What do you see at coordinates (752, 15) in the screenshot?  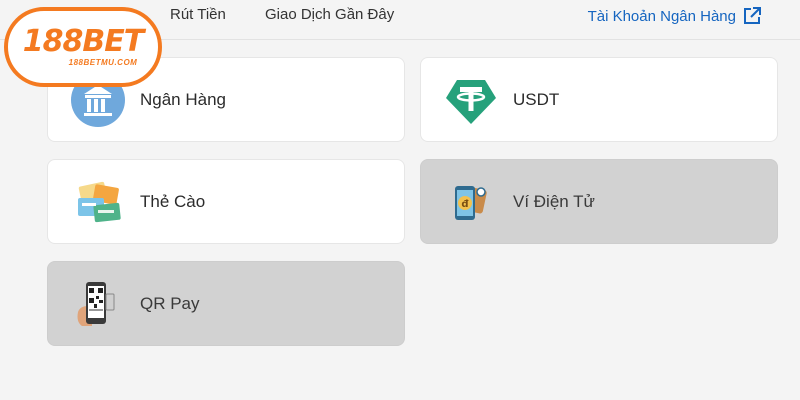 I see `external-link-icon` at bounding box center [752, 15].